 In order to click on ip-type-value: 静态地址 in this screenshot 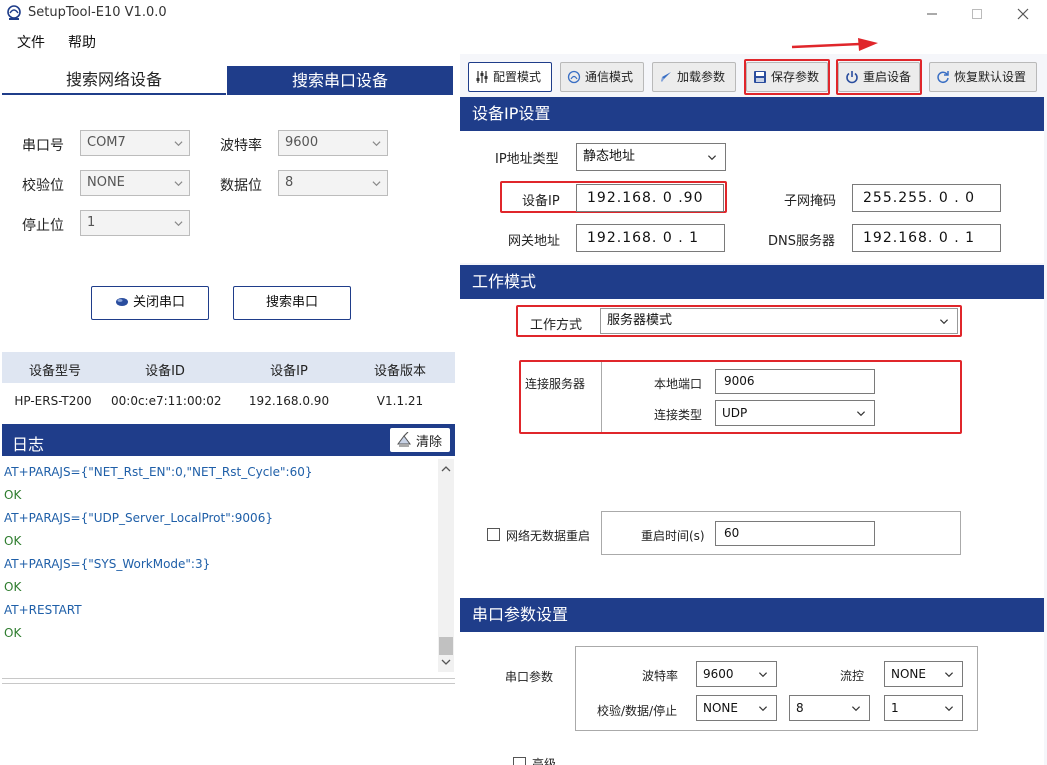, I will do `click(609, 156)`.